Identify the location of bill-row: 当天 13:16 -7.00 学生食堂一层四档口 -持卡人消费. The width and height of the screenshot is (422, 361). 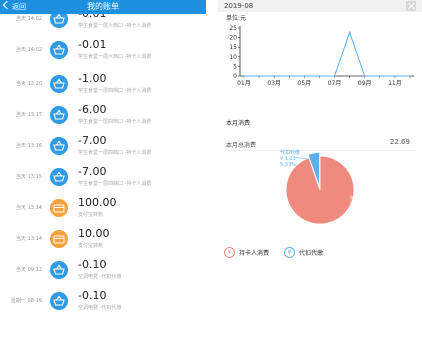
(103, 147).